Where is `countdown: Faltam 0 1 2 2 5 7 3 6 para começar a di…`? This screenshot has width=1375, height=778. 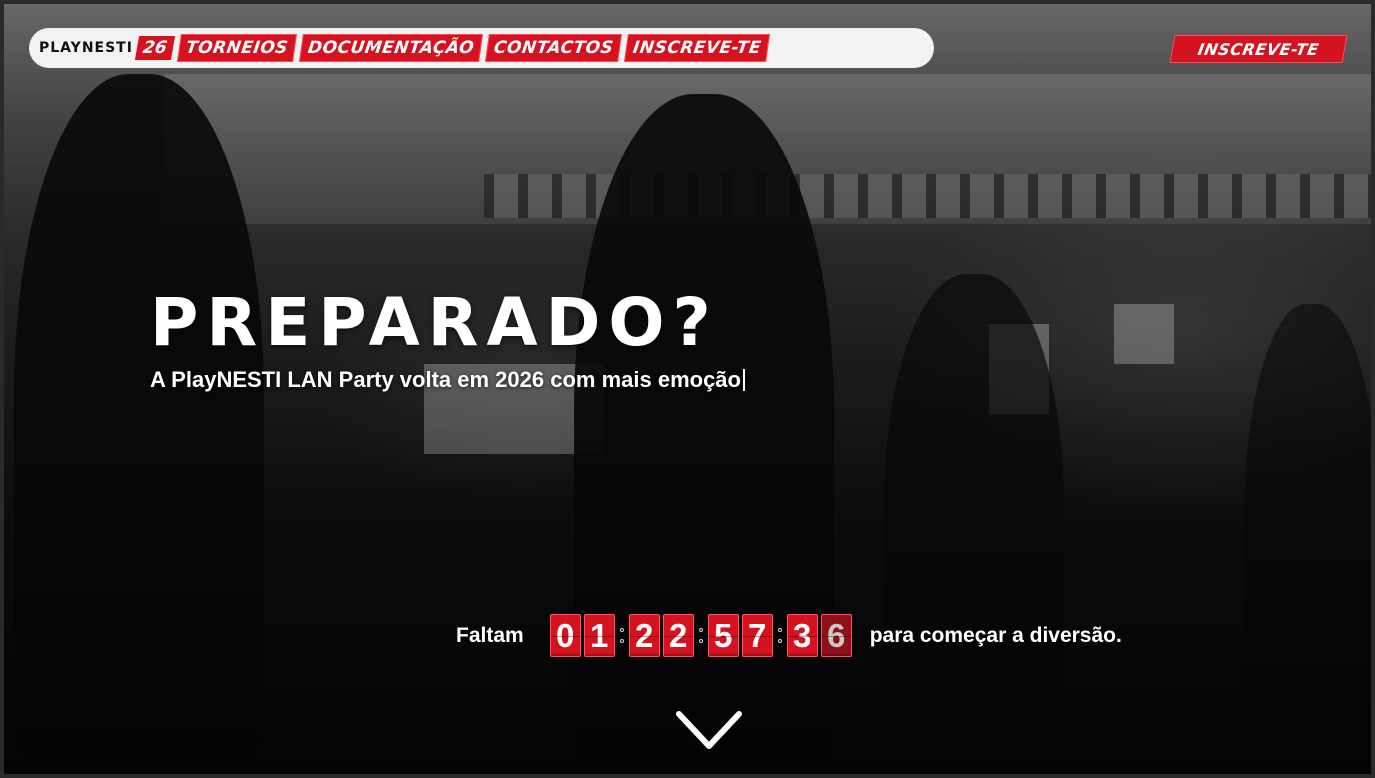 countdown: Faltam 0 1 2 2 5 7 3 6 para começar a di… is located at coordinates (789, 635).